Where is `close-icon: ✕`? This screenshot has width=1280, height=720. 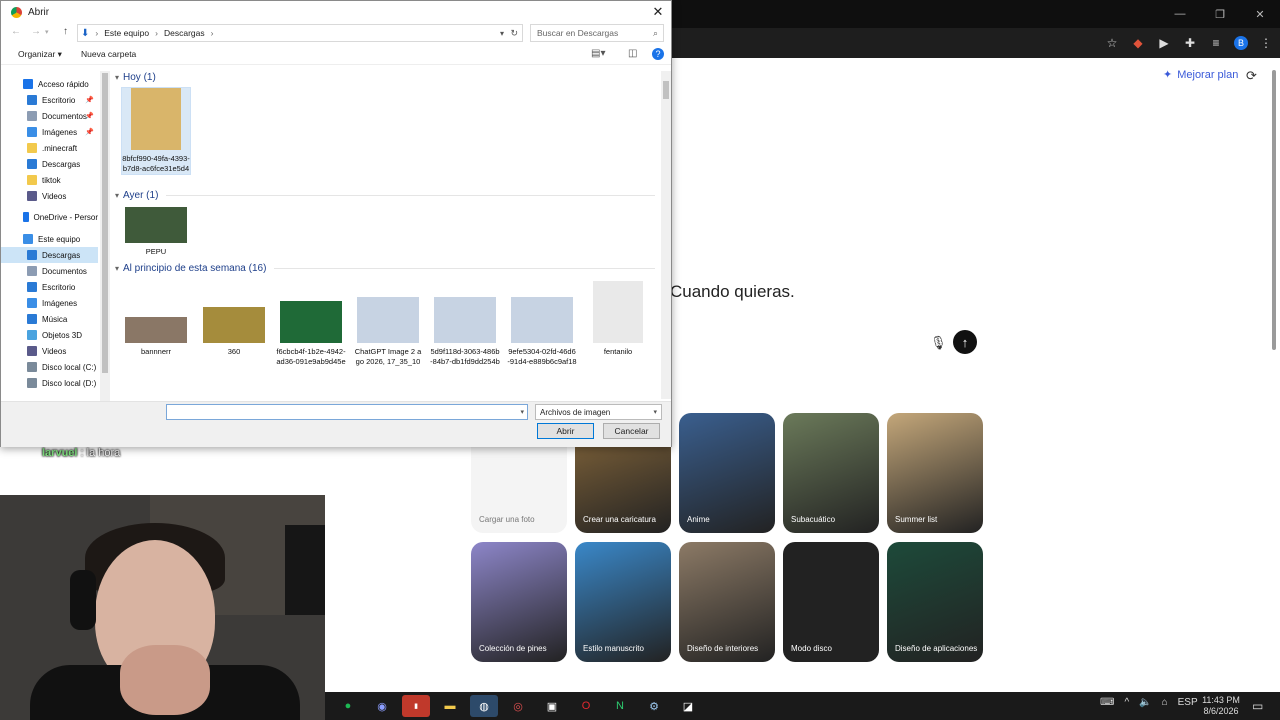 close-icon: ✕ is located at coordinates (658, 12).